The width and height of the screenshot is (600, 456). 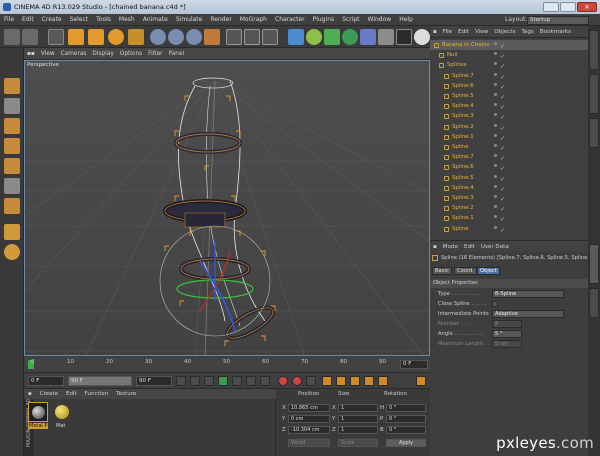 What do you see at coordinates (309, 408) in the screenshot?
I see `position-x-field: 10.865 cm` at bounding box center [309, 408].